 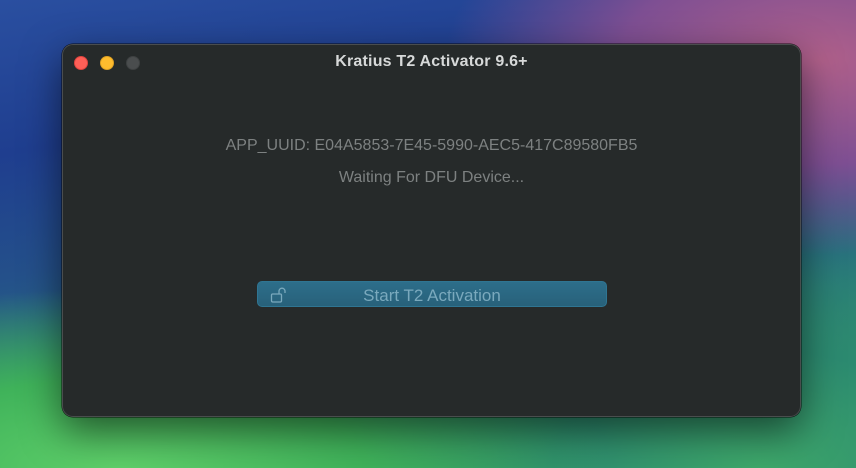 I want to click on start-button-label: Start T2 Activation, so click(x=432, y=295).